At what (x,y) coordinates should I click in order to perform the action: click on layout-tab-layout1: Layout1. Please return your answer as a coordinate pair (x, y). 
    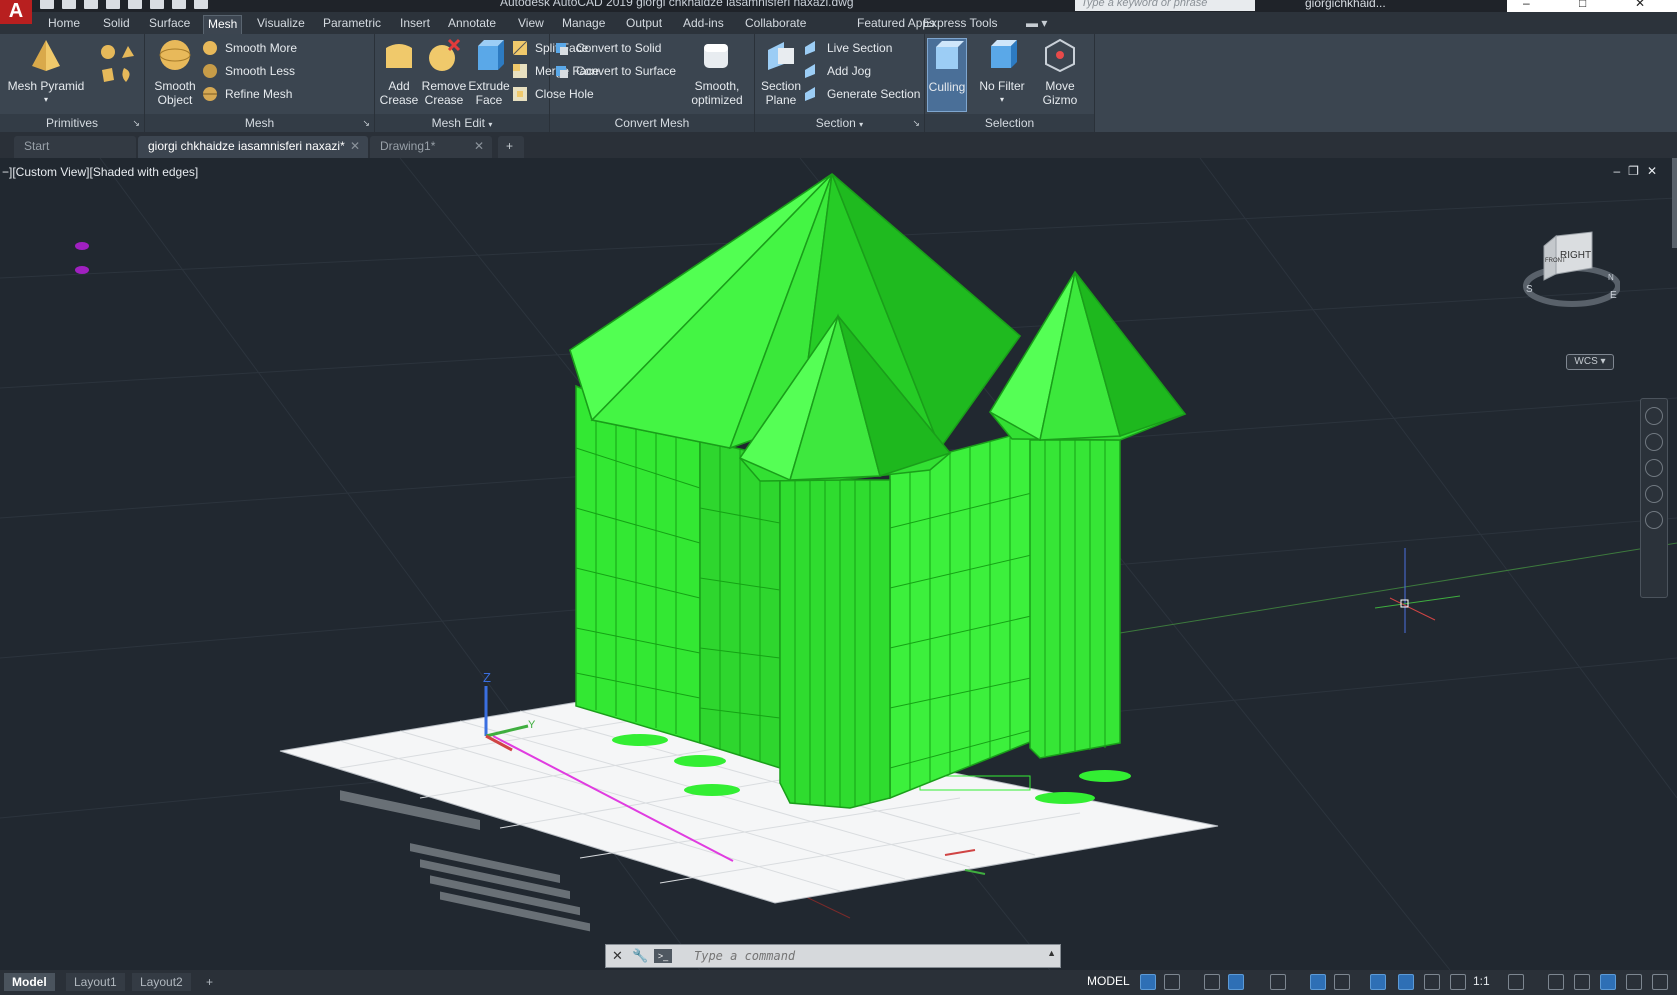
    Looking at the image, I should click on (95, 982).